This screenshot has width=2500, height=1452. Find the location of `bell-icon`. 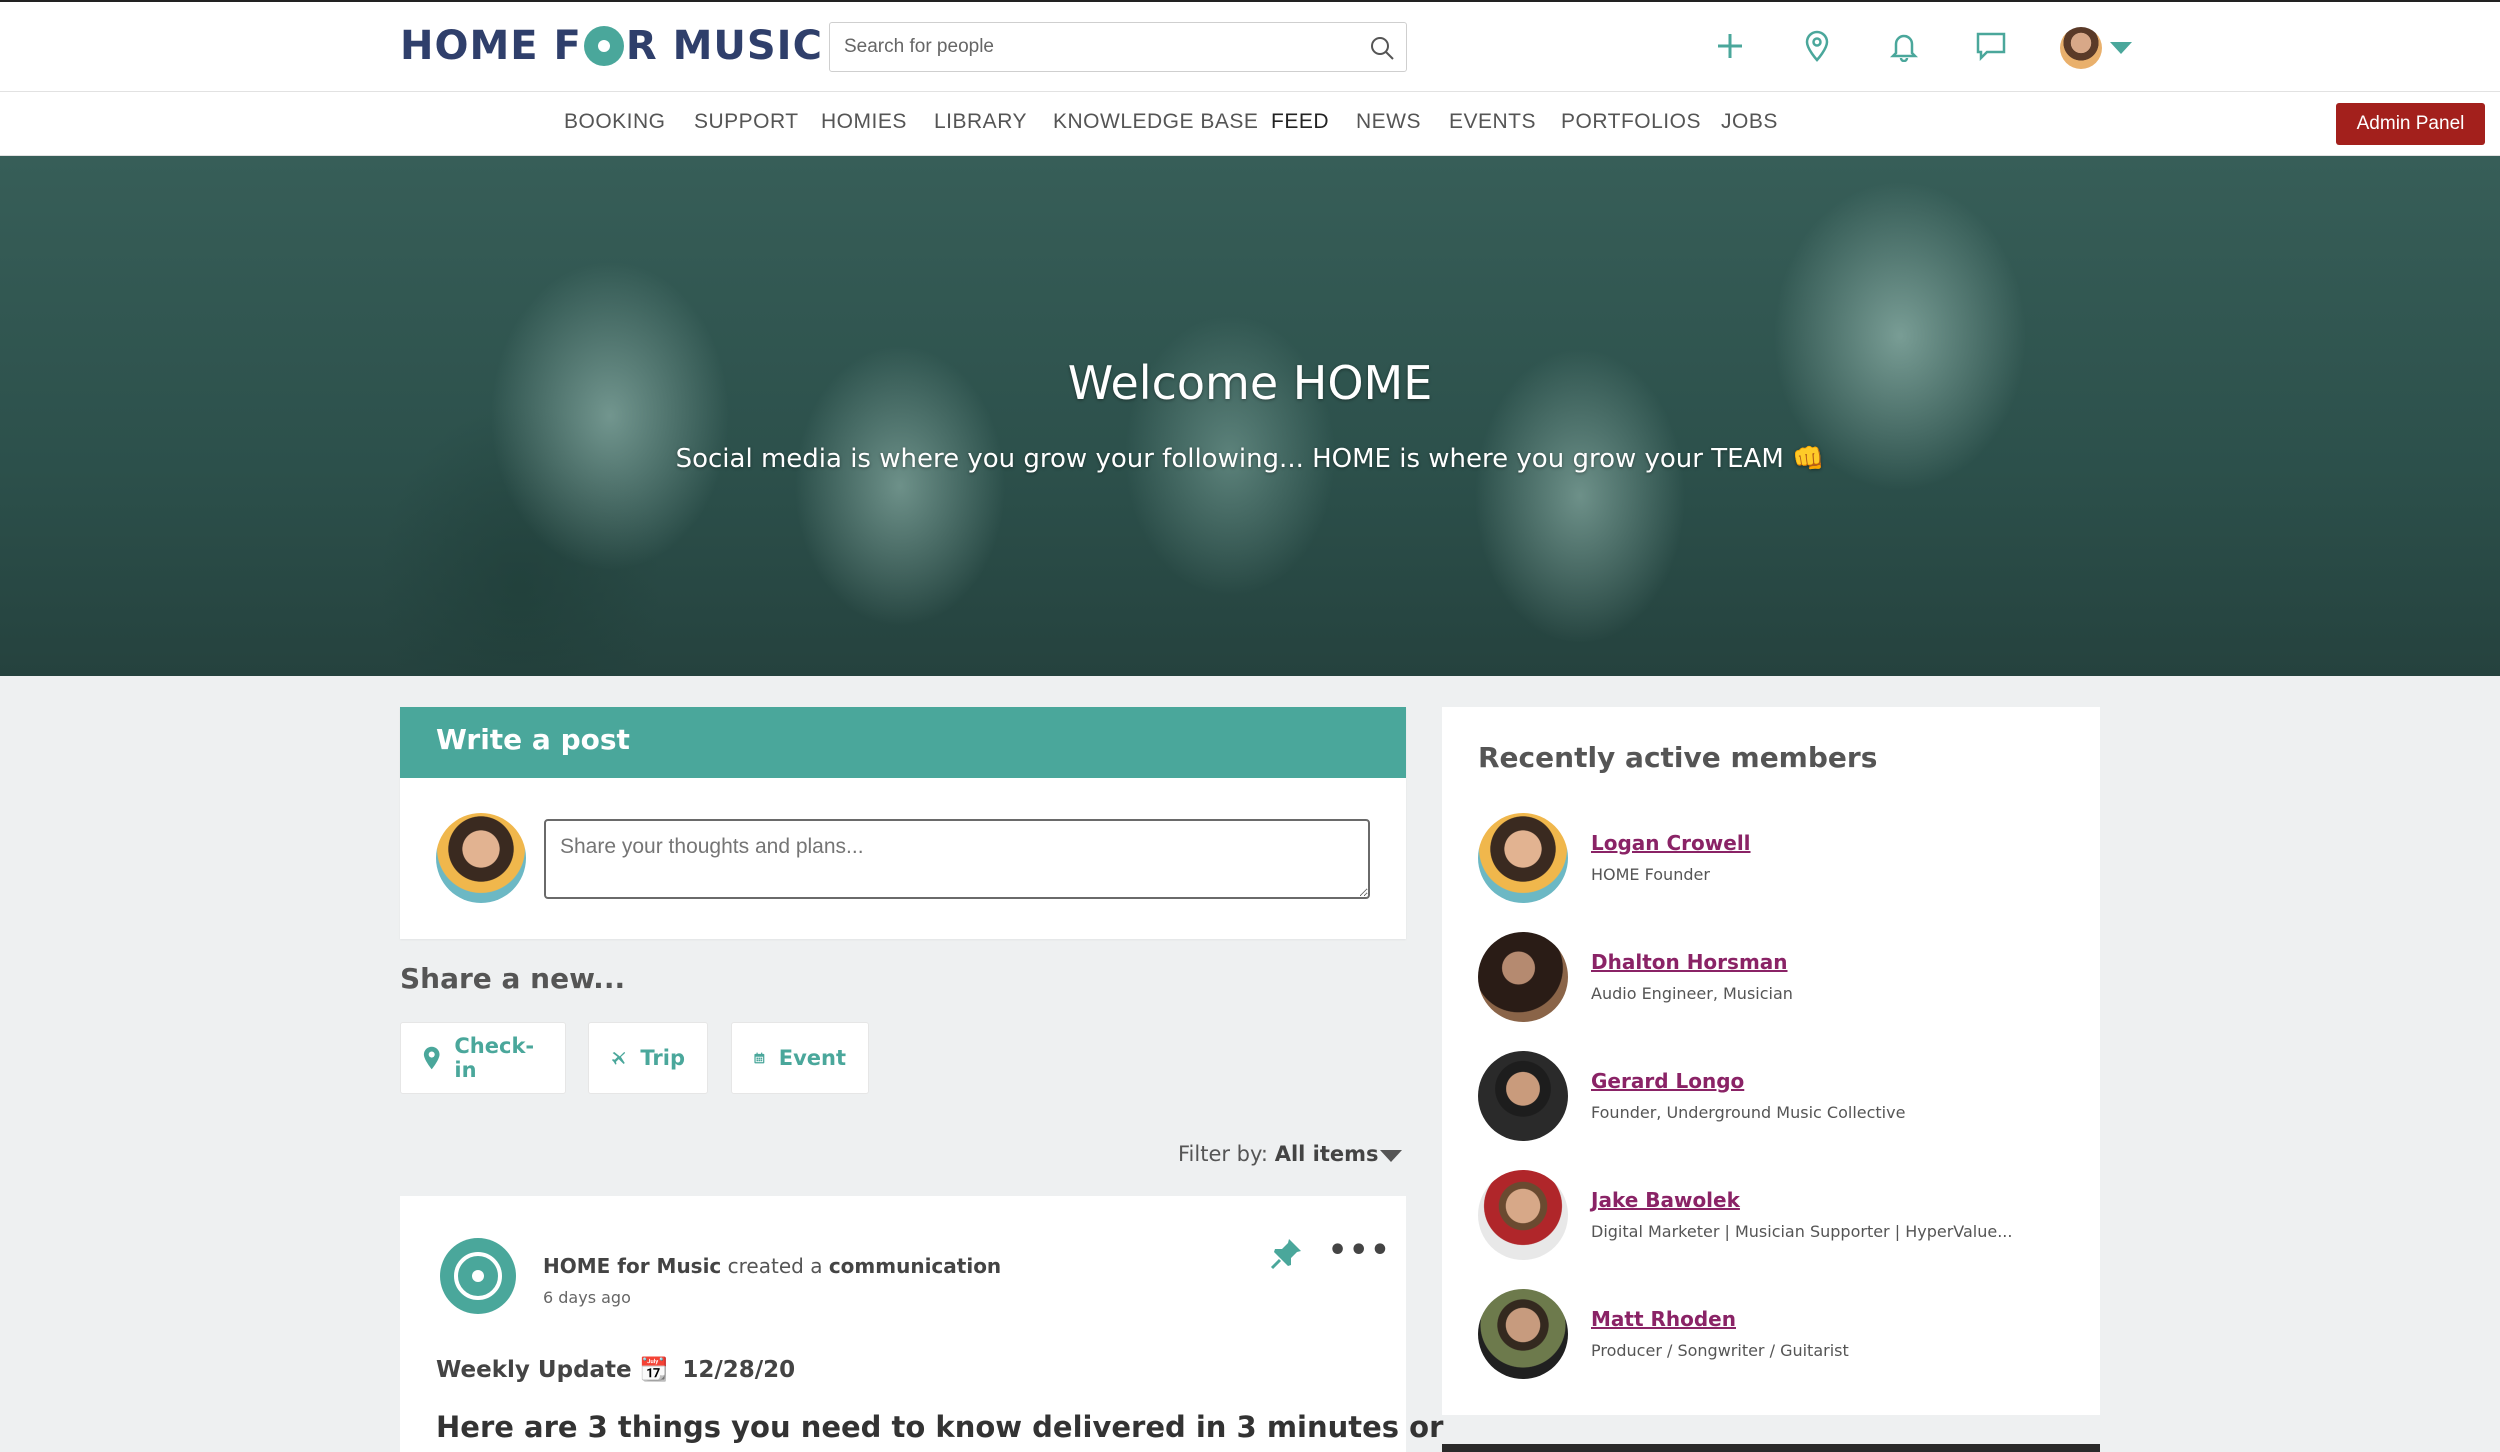

bell-icon is located at coordinates (1904, 46).